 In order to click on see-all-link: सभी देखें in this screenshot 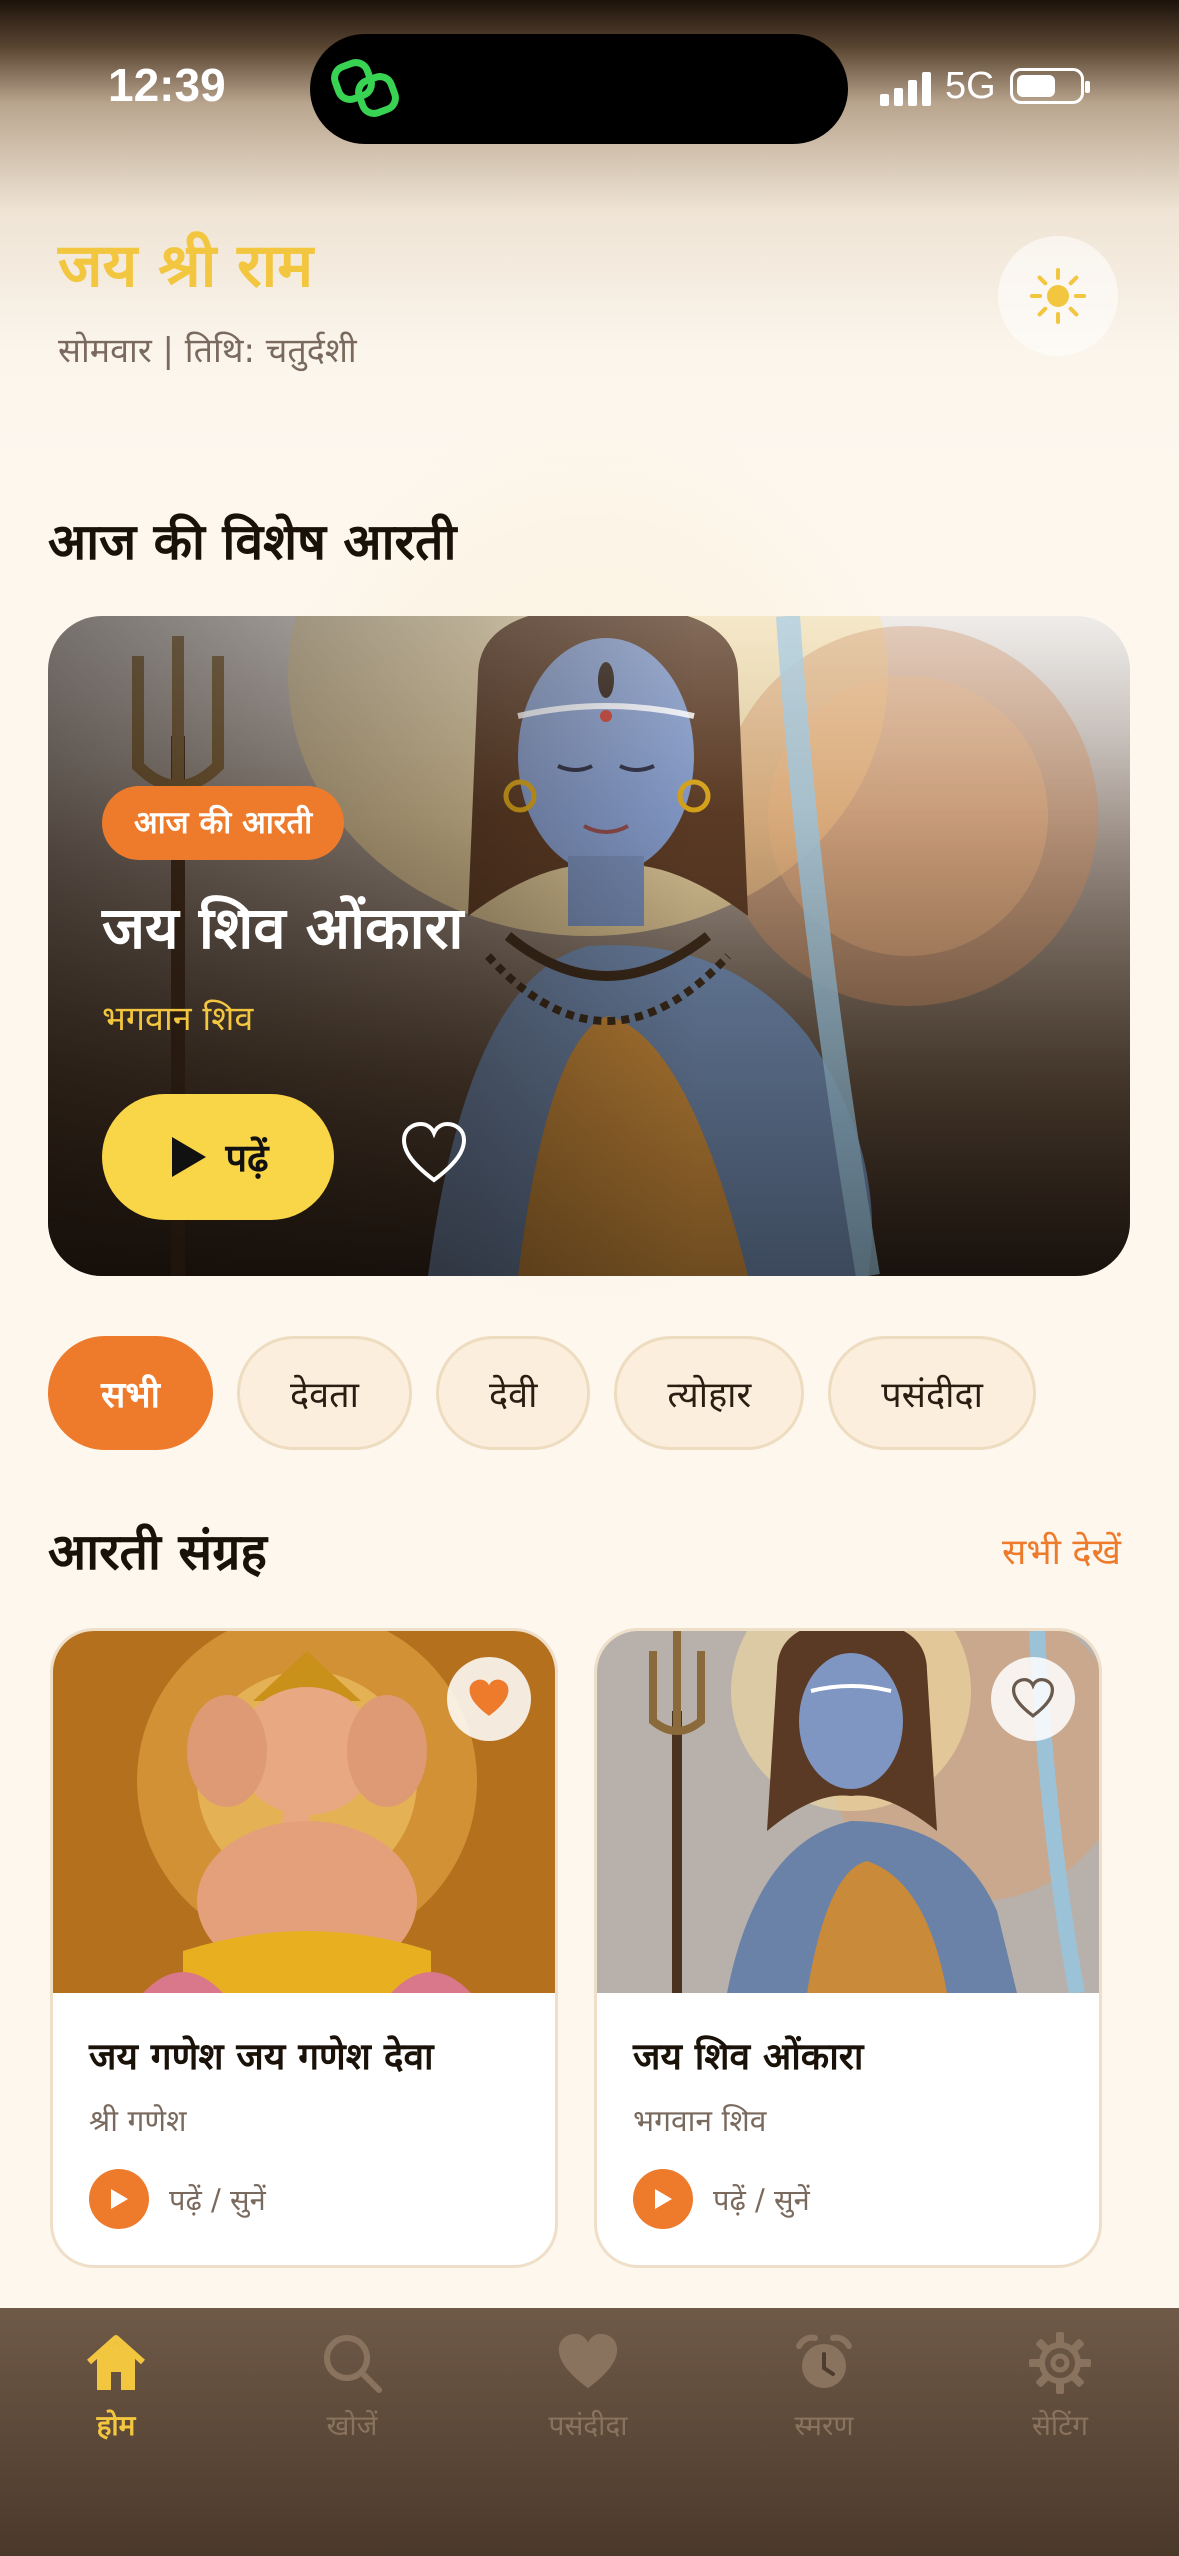, I will do `click(1061, 1550)`.